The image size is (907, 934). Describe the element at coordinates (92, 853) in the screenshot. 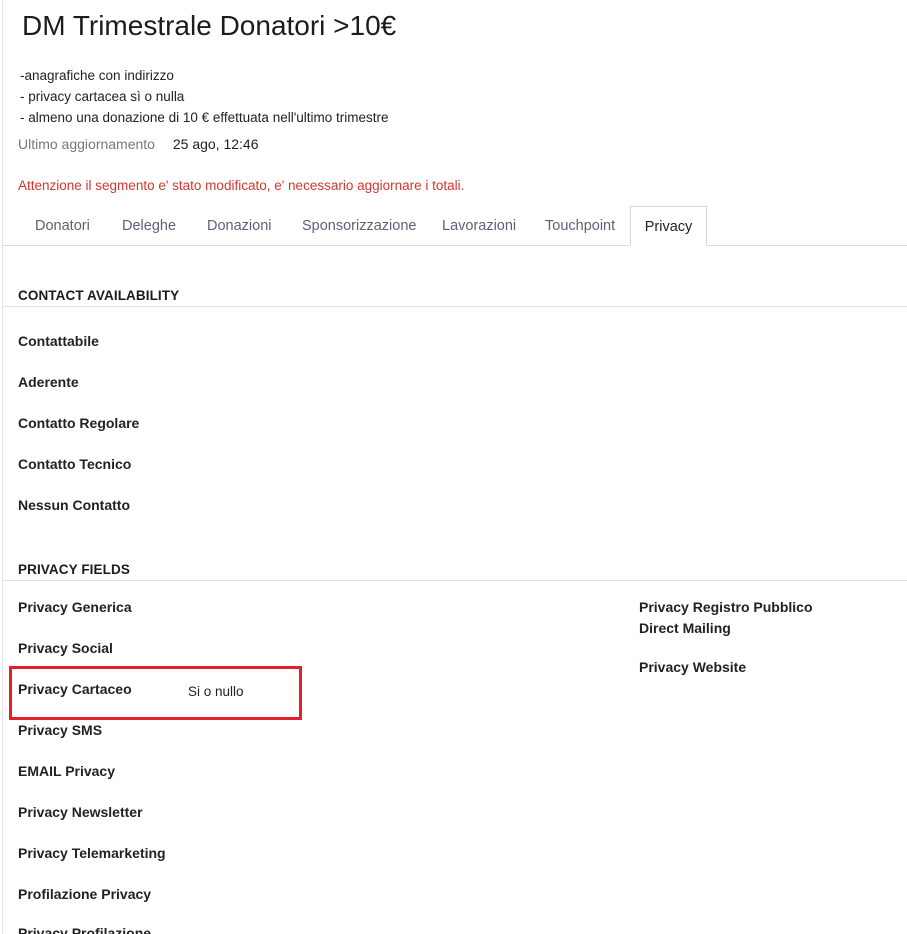

I see `field-privacy-telemarketing: Privacy Telemarketing` at that location.